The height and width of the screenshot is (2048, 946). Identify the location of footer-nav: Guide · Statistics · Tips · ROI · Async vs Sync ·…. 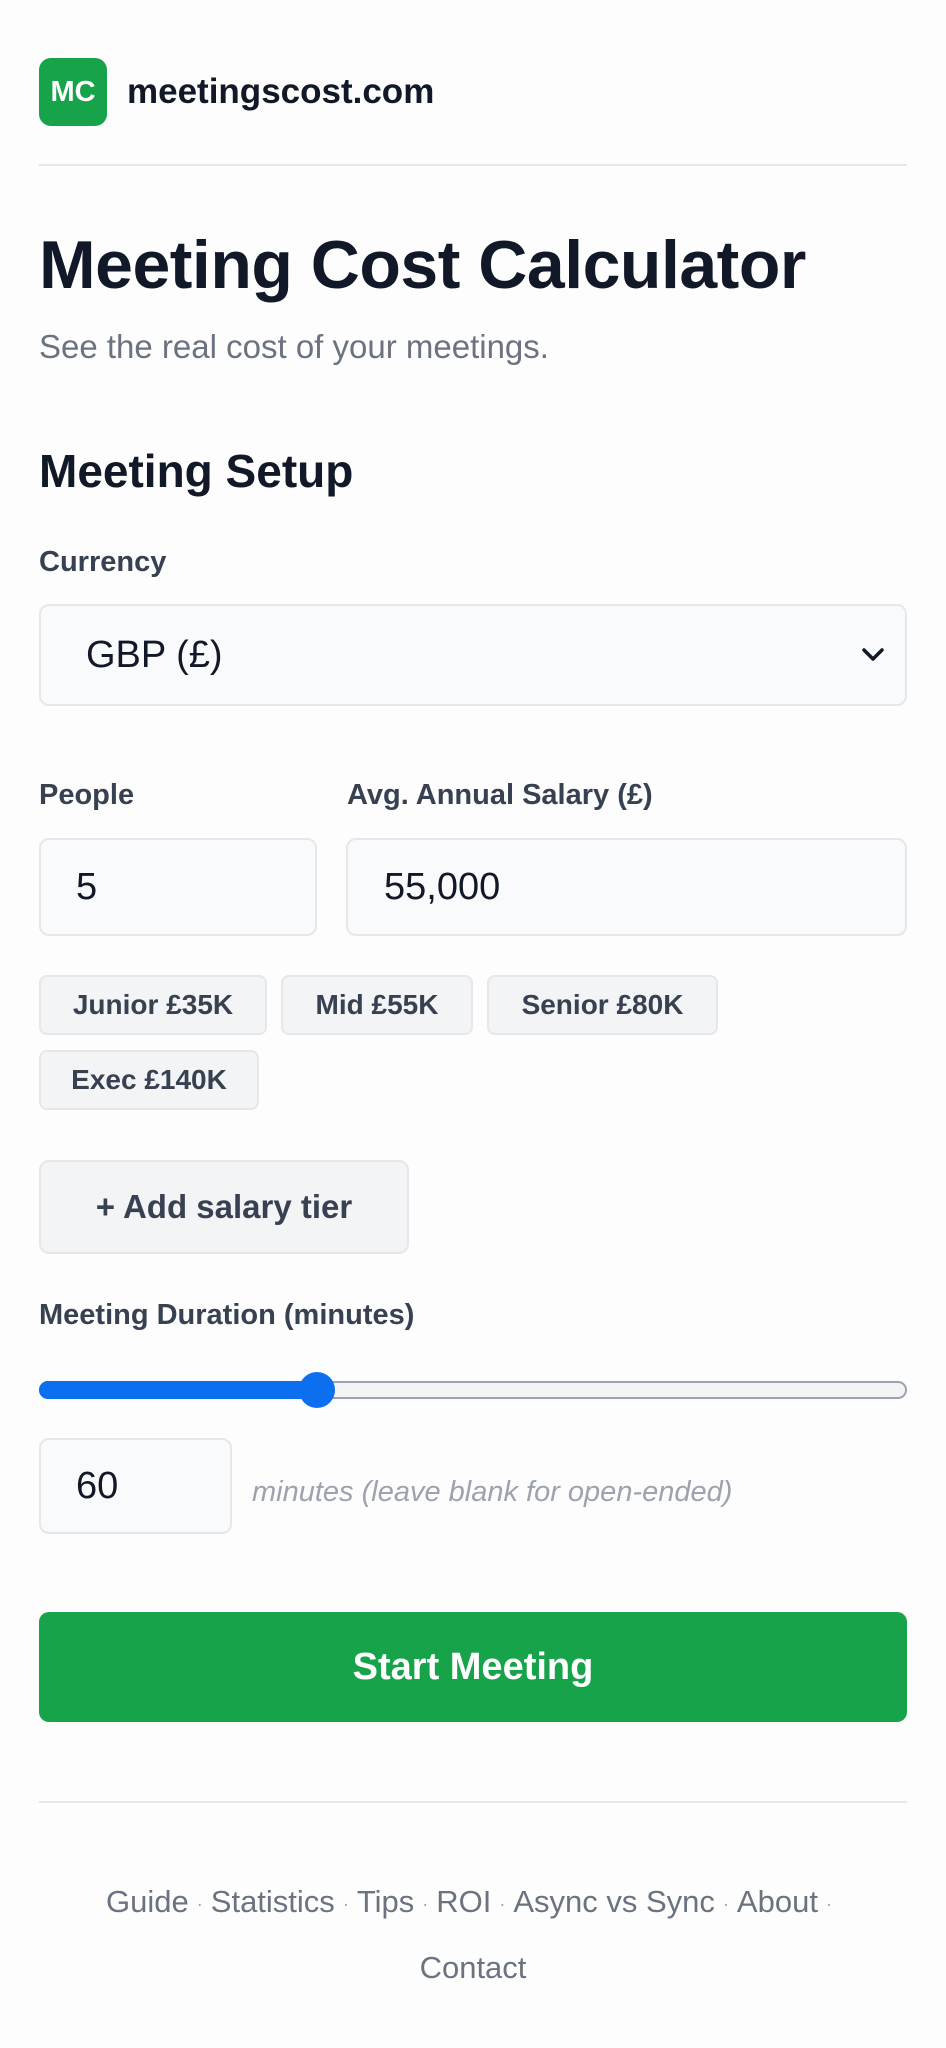
(473, 1935).